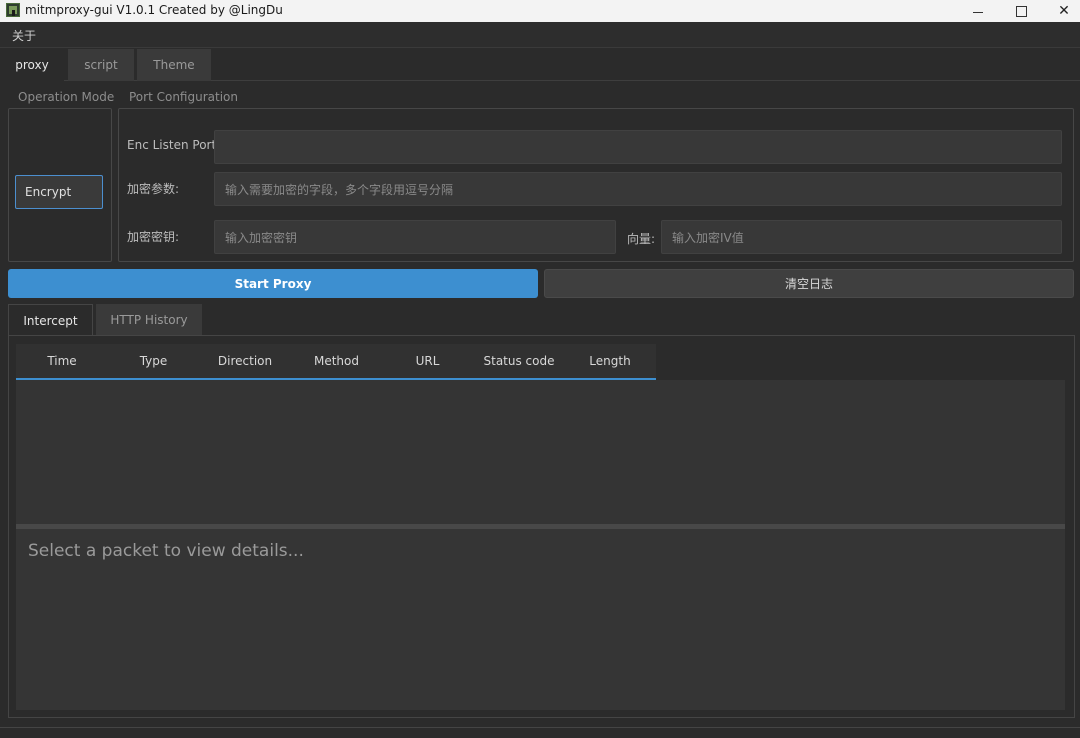  What do you see at coordinates (540, 727) in the screenshot?
I see `status-bar-divider` at bounding box center [540, 727].